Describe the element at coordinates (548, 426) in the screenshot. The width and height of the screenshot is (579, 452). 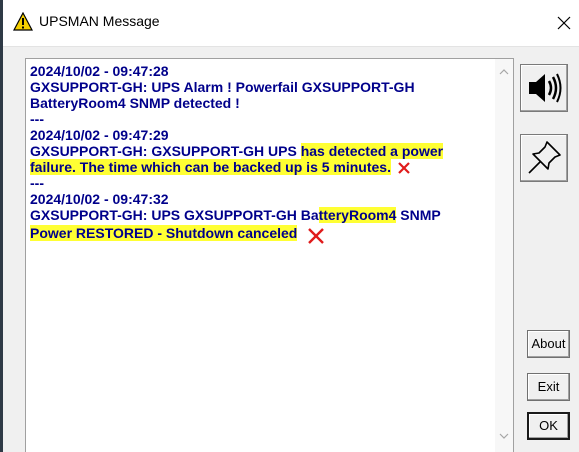
I see `ok-button: OK` at that location.